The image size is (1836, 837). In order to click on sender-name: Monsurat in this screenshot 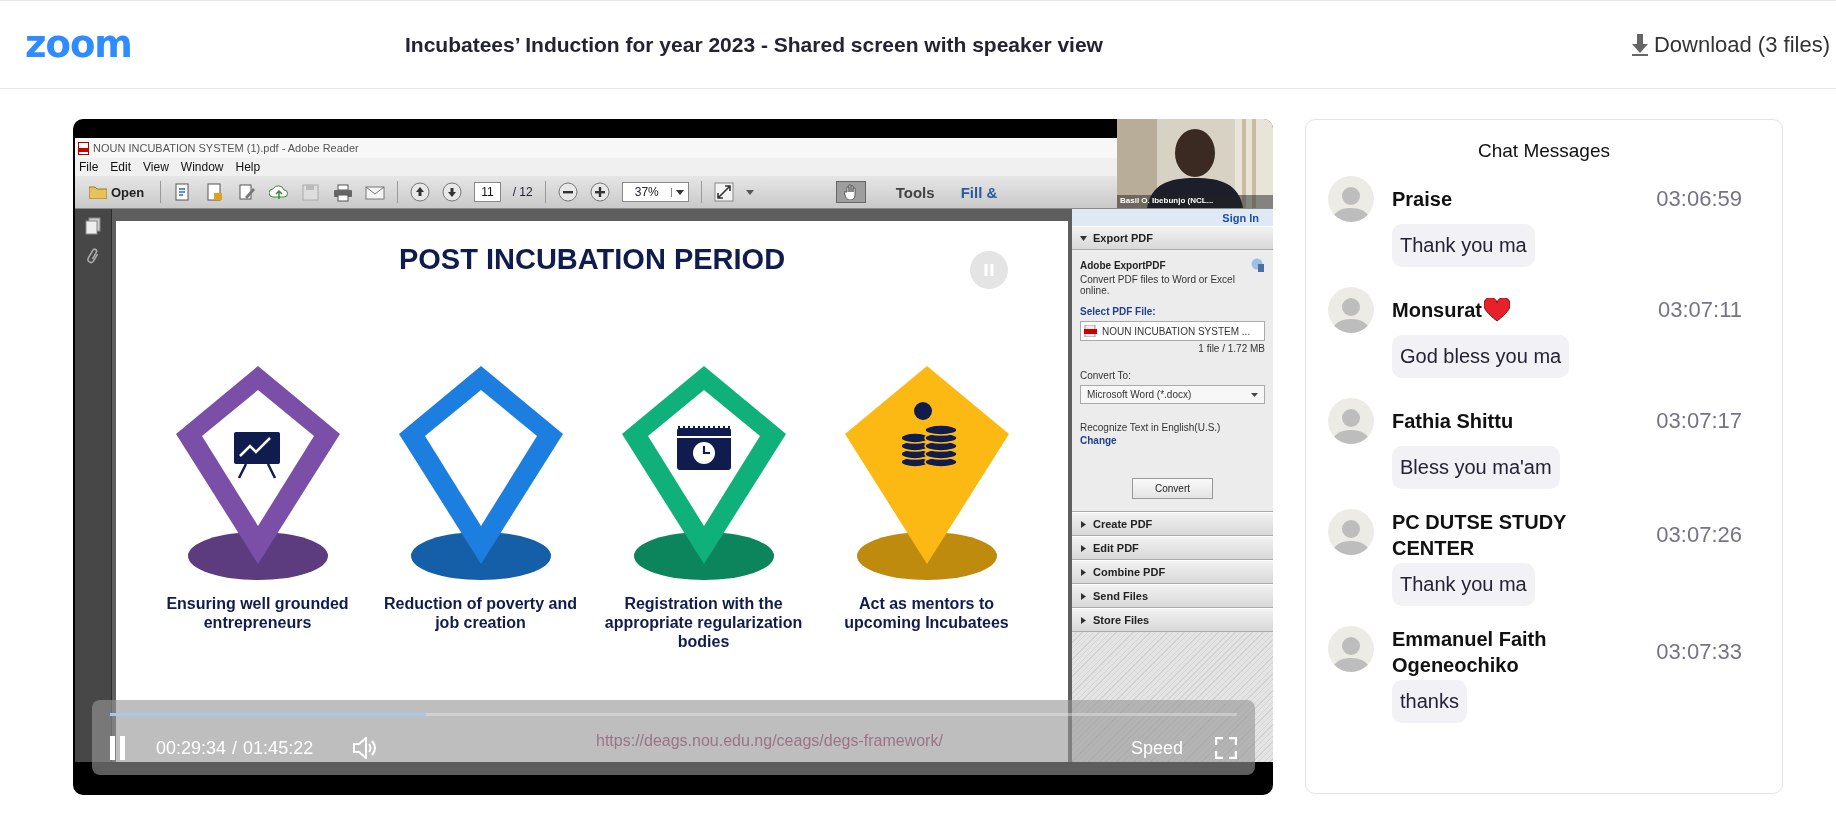, I will do `click(1437, 310)`.